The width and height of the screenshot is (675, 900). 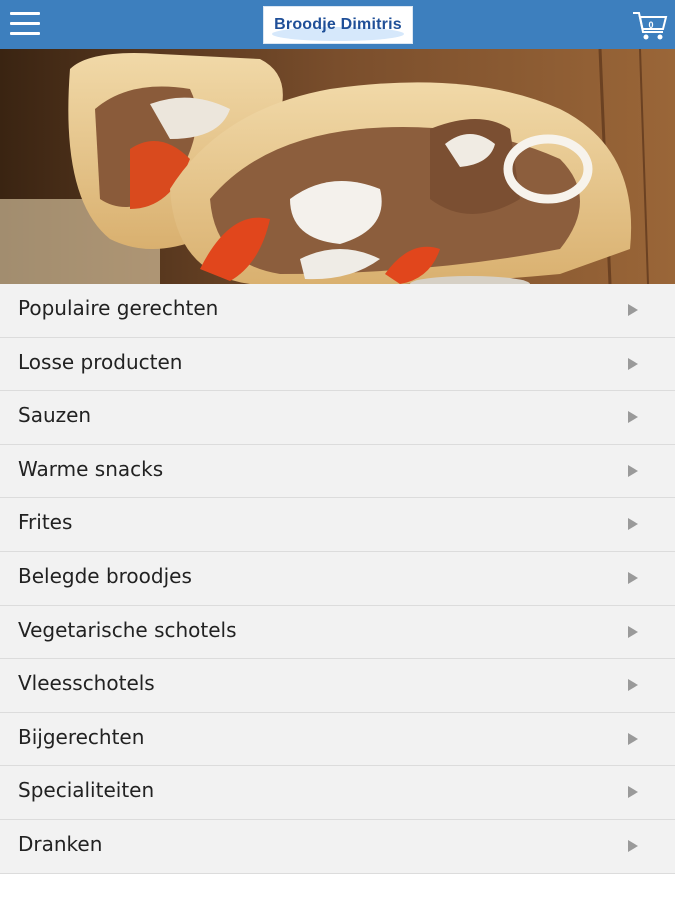 I want to click on category-label: Populaire gerechten, so click(x=118, y=308).